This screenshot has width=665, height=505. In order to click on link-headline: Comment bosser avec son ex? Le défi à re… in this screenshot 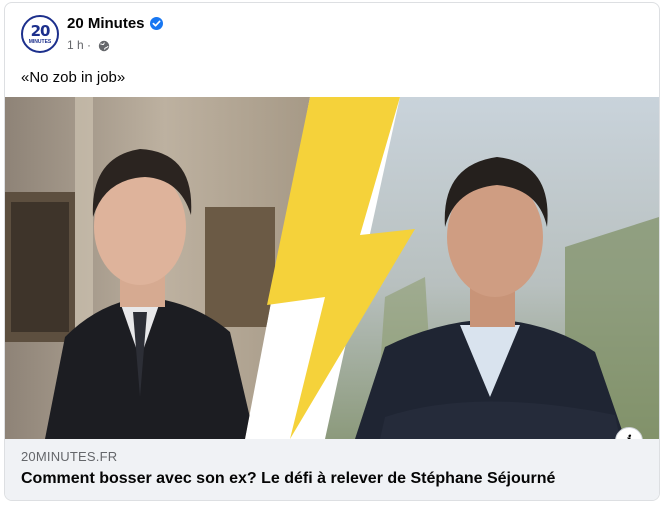, I will do `click(288, 479)`.